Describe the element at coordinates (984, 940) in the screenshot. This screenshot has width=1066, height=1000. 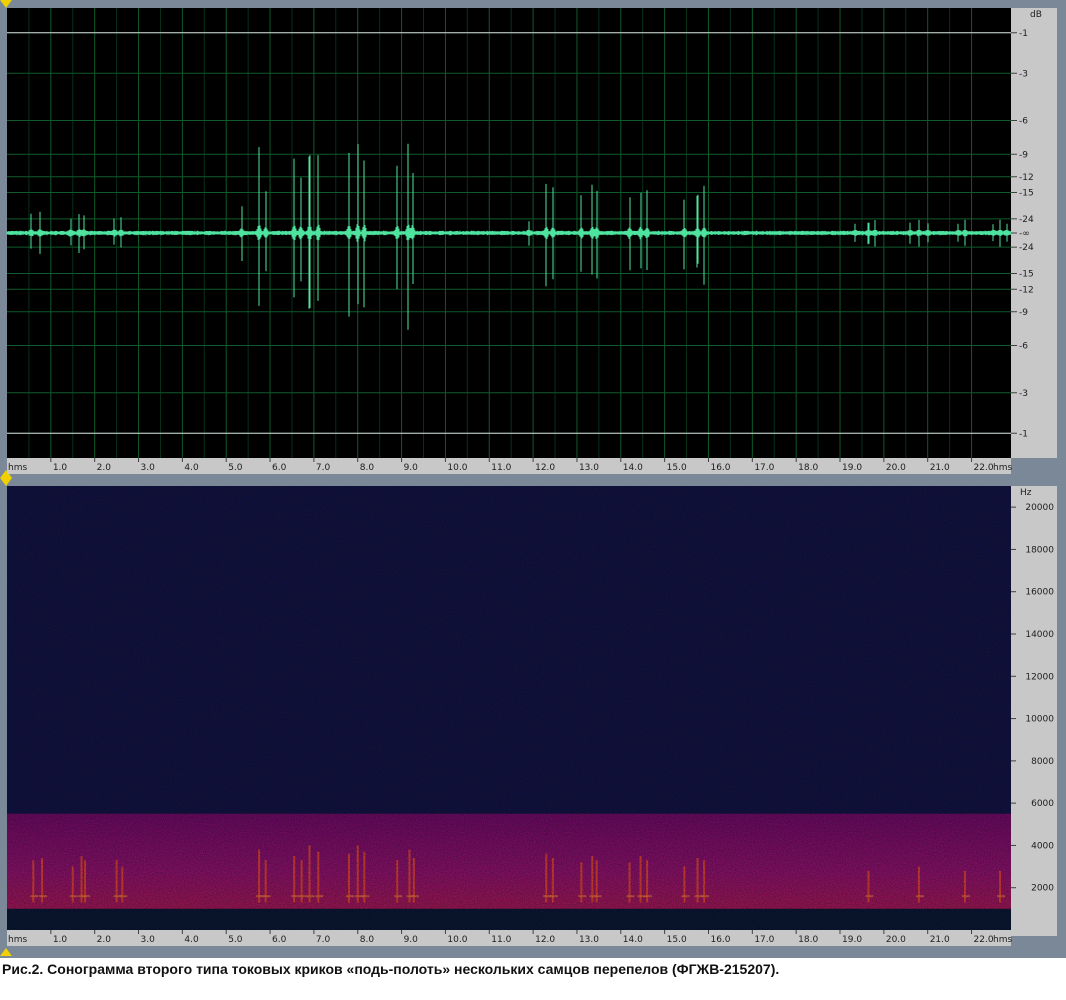
I see `spectrogram-time-label: 22.0` at that location.